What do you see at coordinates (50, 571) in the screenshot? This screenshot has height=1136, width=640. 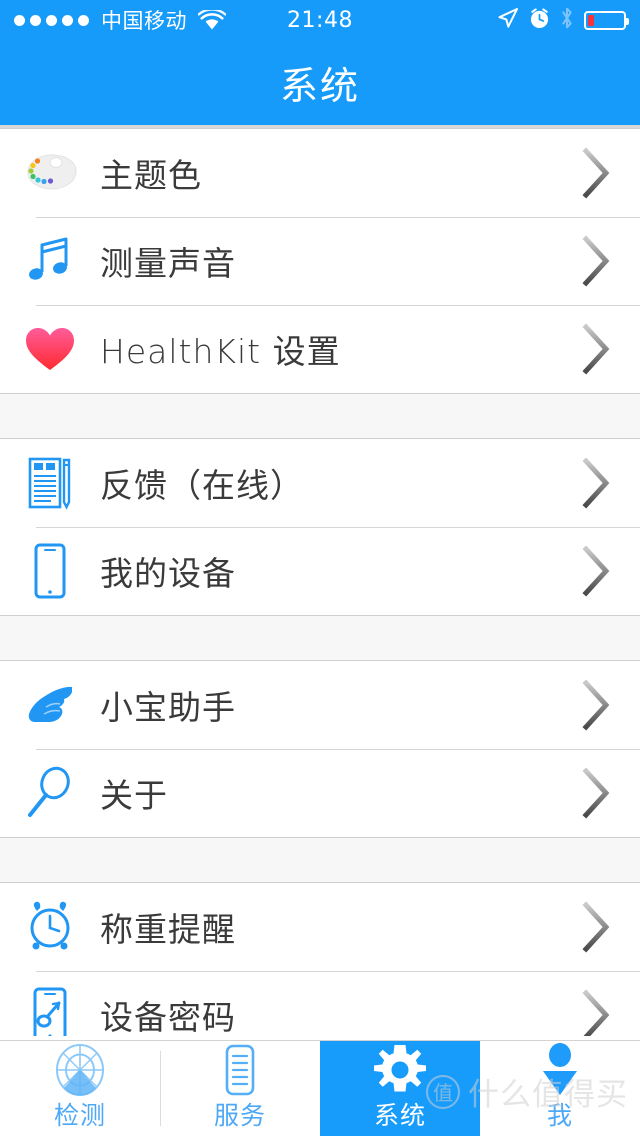 I see `phone-device-icon` at bounding box center [50, 571].